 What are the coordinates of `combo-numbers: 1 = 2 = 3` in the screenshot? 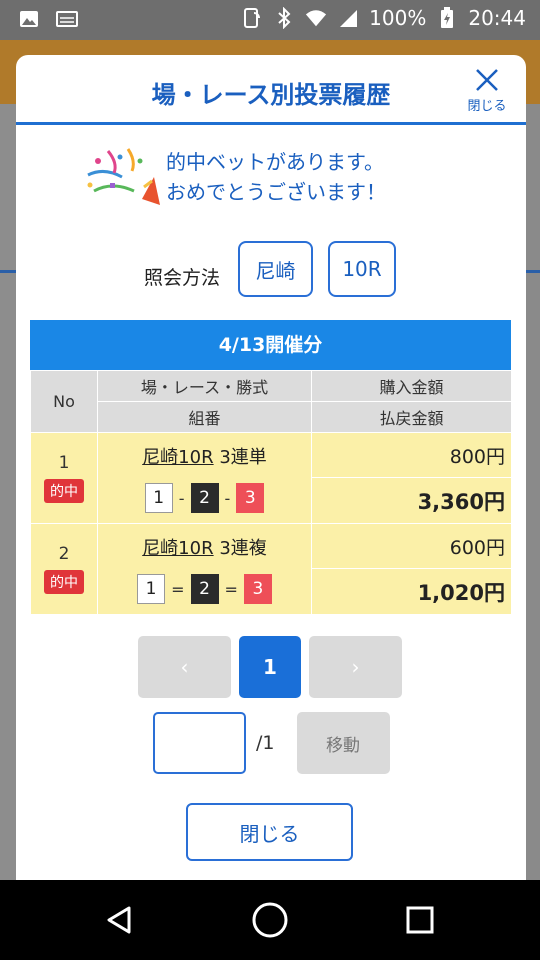 It's located at (204, 587).